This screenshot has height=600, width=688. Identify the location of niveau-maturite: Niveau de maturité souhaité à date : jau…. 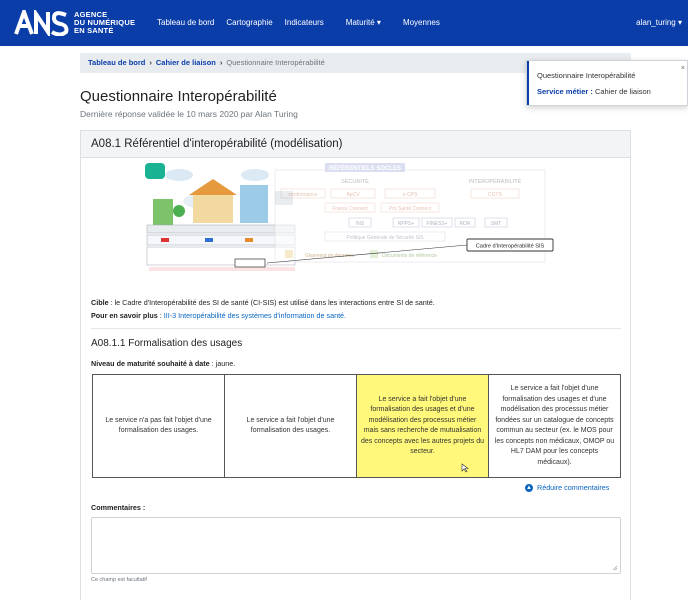
(163, 363).